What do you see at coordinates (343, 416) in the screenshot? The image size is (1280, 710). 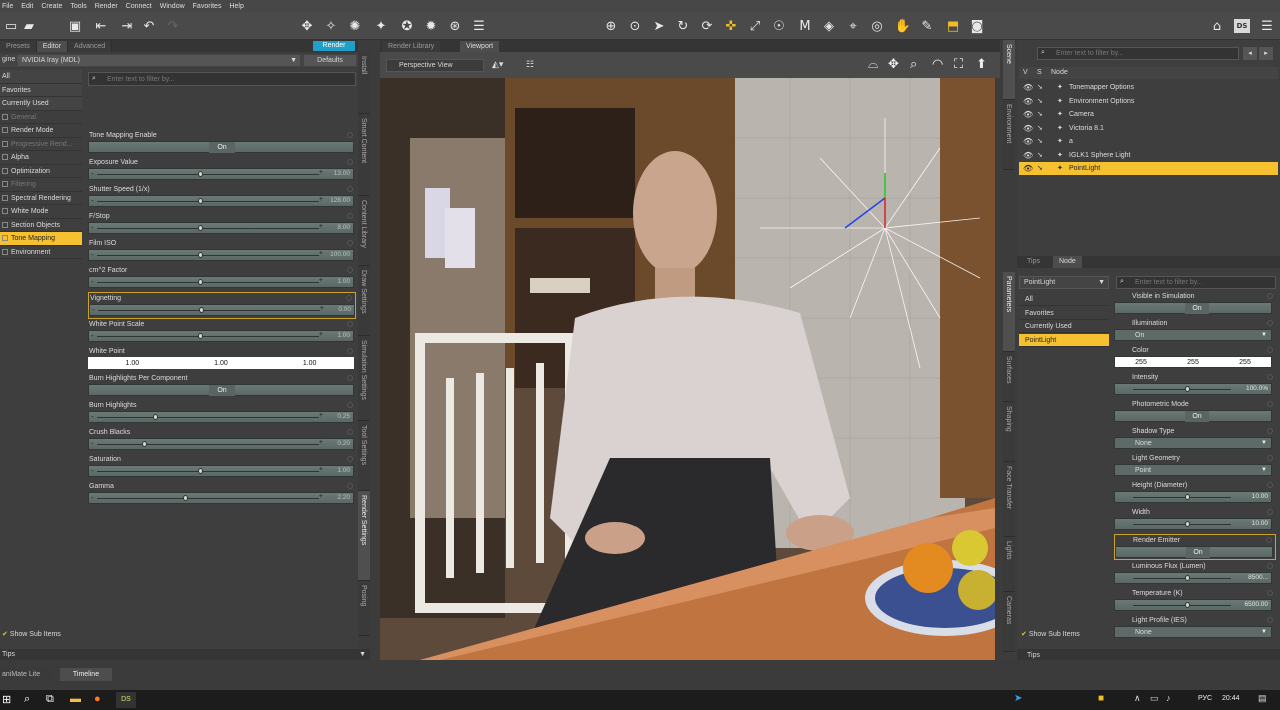 I see `slider-value: 0.25` at bounding box center [343, 416].